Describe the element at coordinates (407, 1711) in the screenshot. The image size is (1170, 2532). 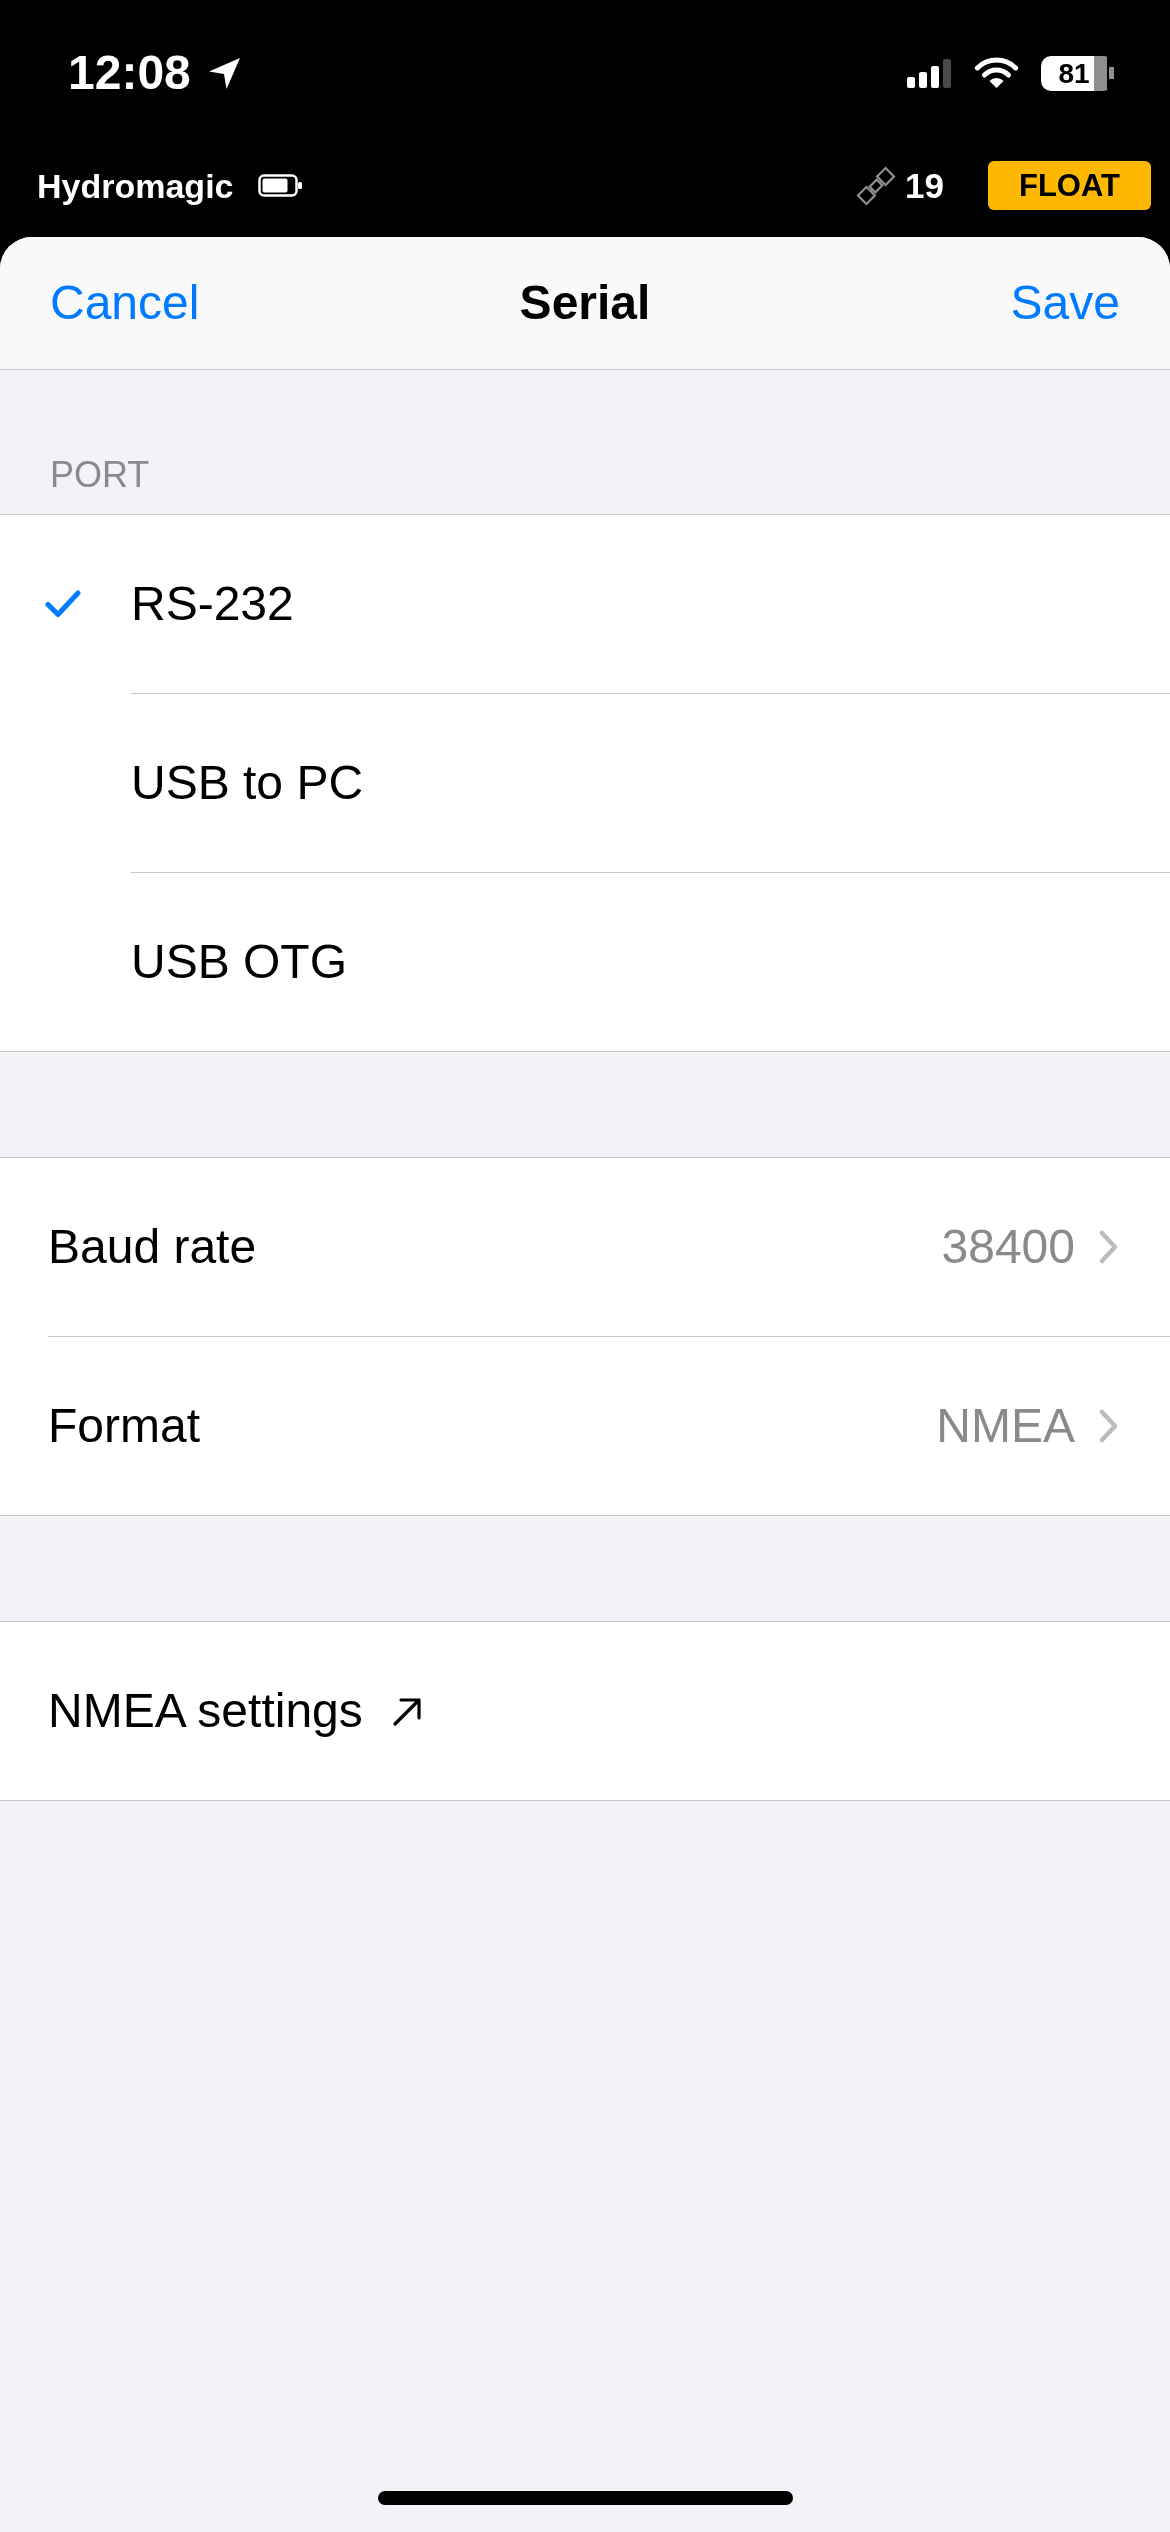
I see `arrow-up-right-icon` at that location.